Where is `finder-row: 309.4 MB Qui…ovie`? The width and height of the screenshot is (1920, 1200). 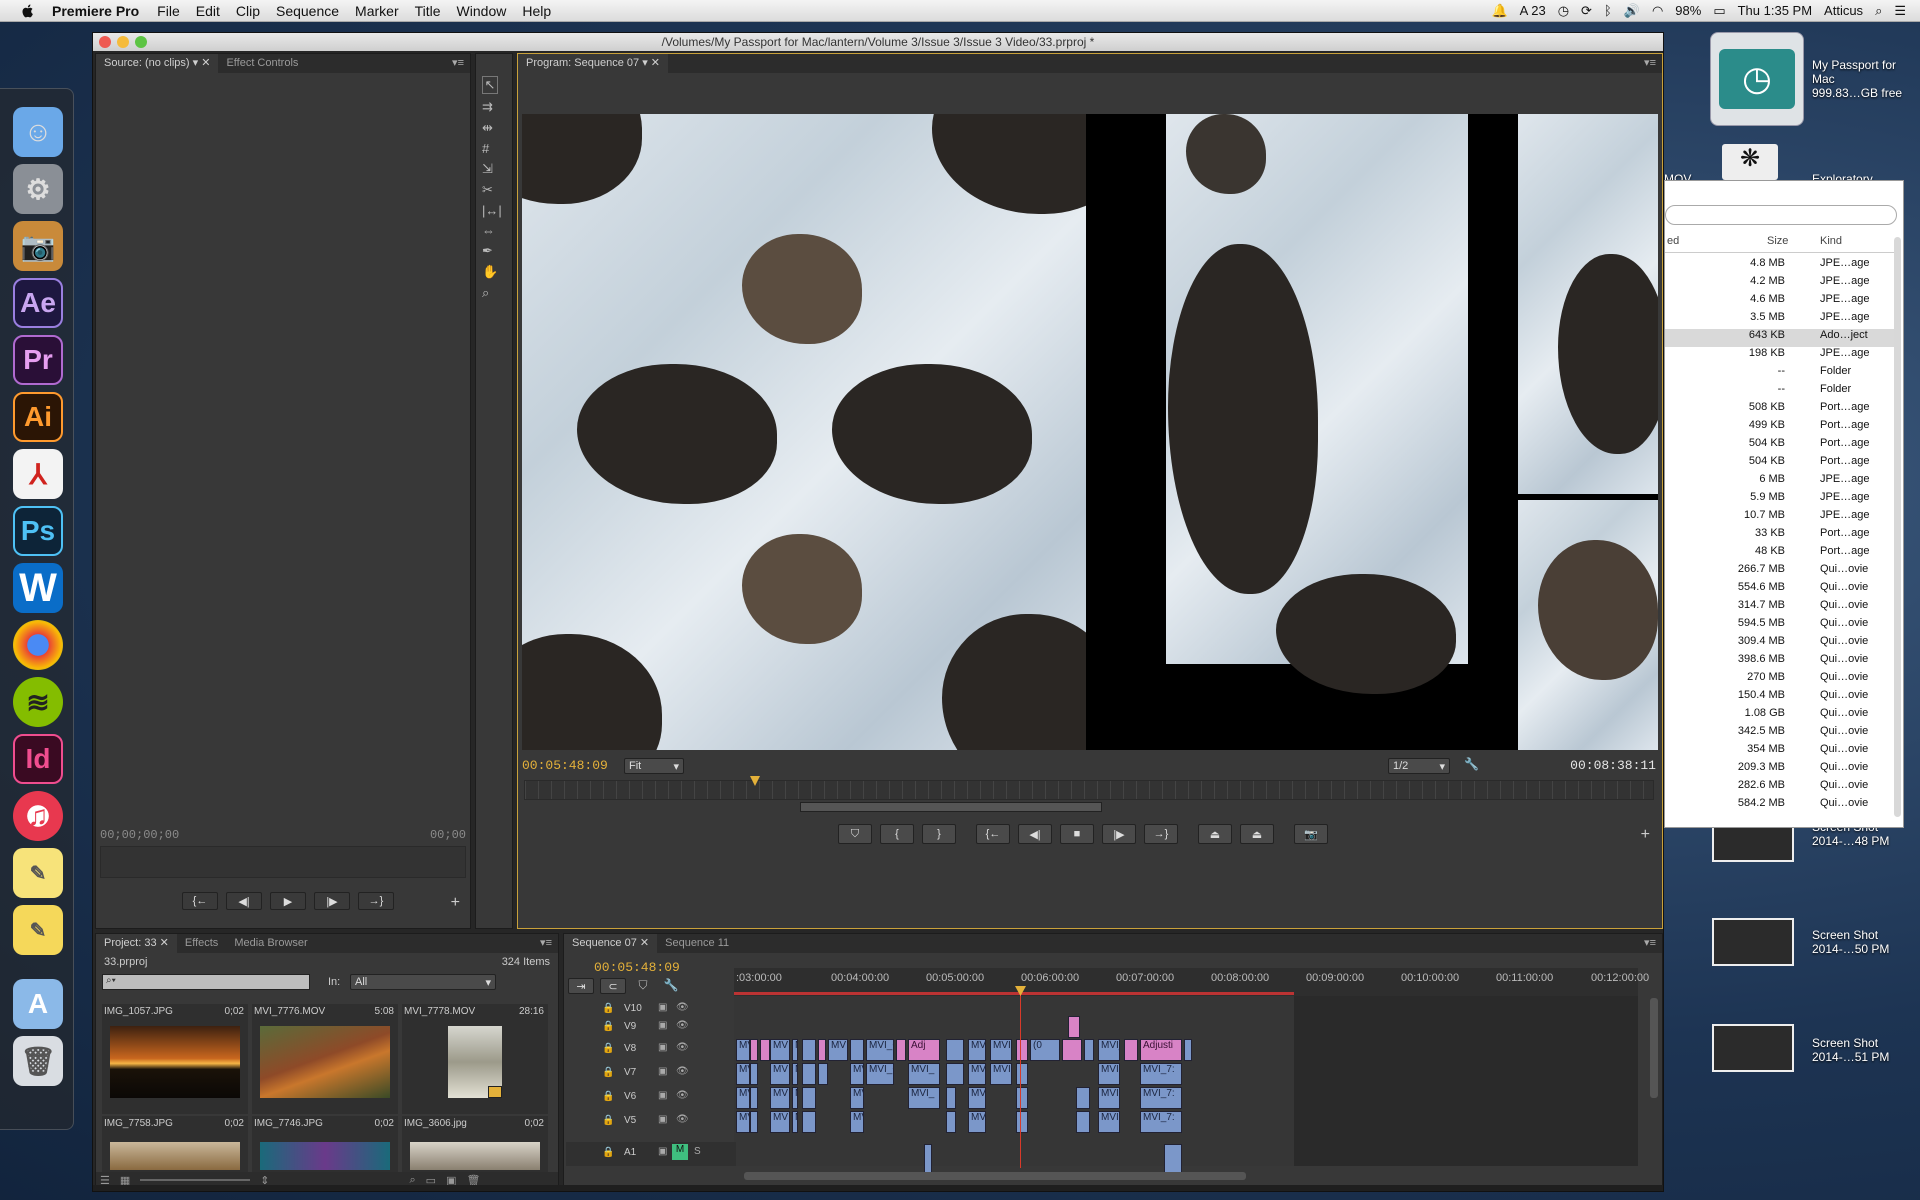 finder-row: 309.4 MB Qui…ovie is located at coordinates (1780, 644).